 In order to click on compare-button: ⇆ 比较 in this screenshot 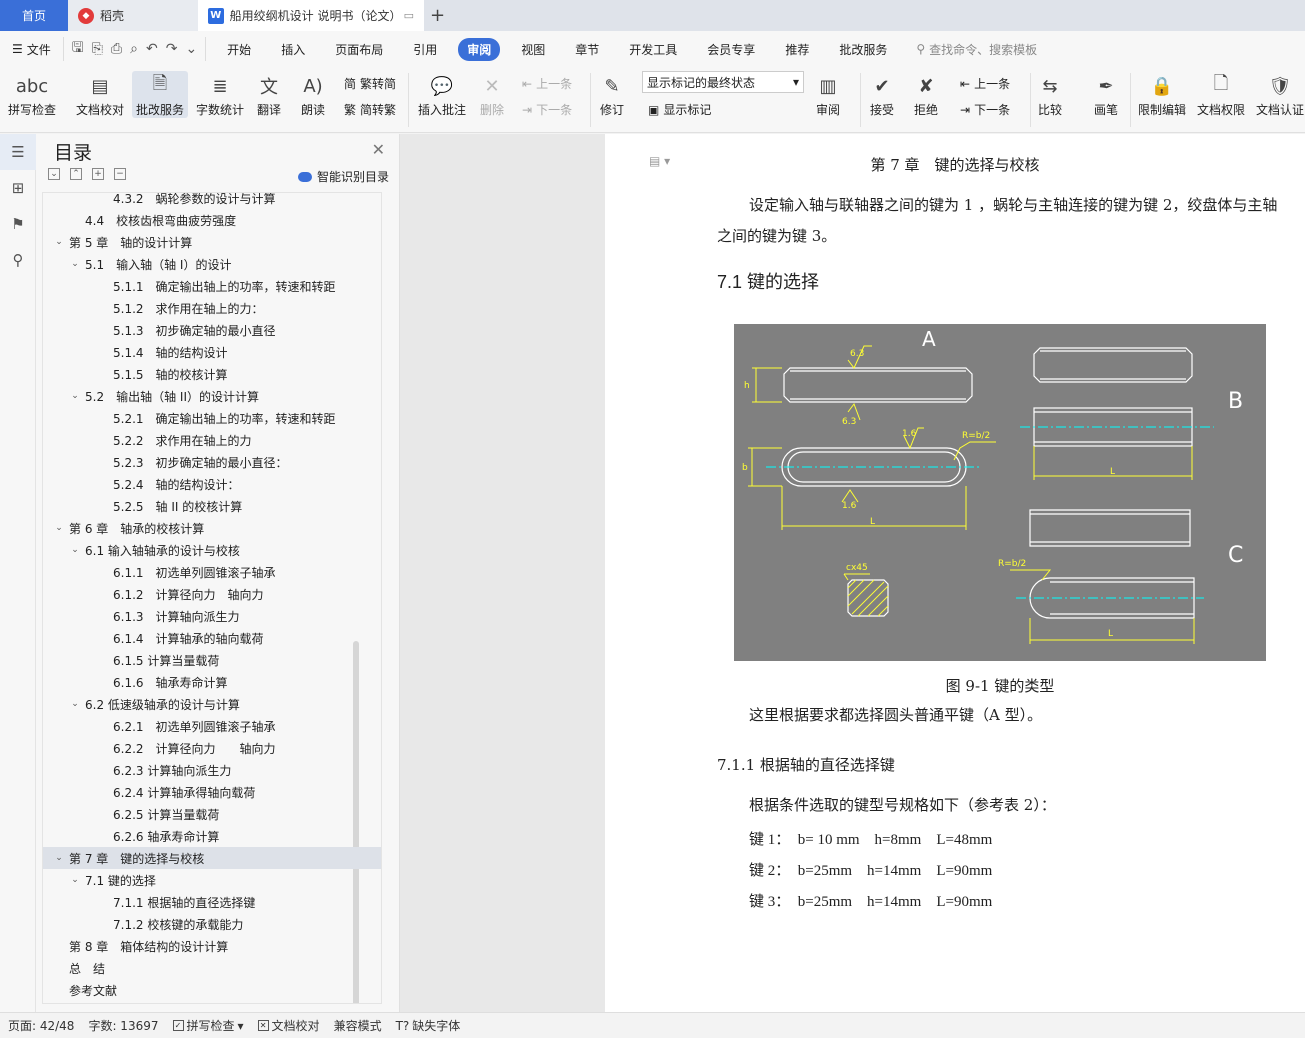, I will do `click(1050, 94)`.